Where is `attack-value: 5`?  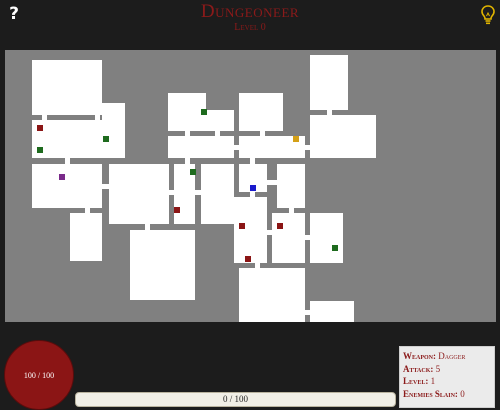 attack-value: 5 is located at coordinates (438, 368).